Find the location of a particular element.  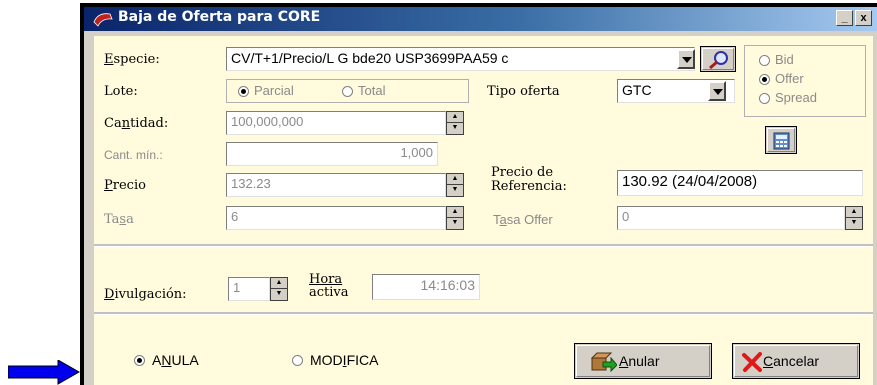

cant-min-input: 1,000 is located at coordinates (332, 154).